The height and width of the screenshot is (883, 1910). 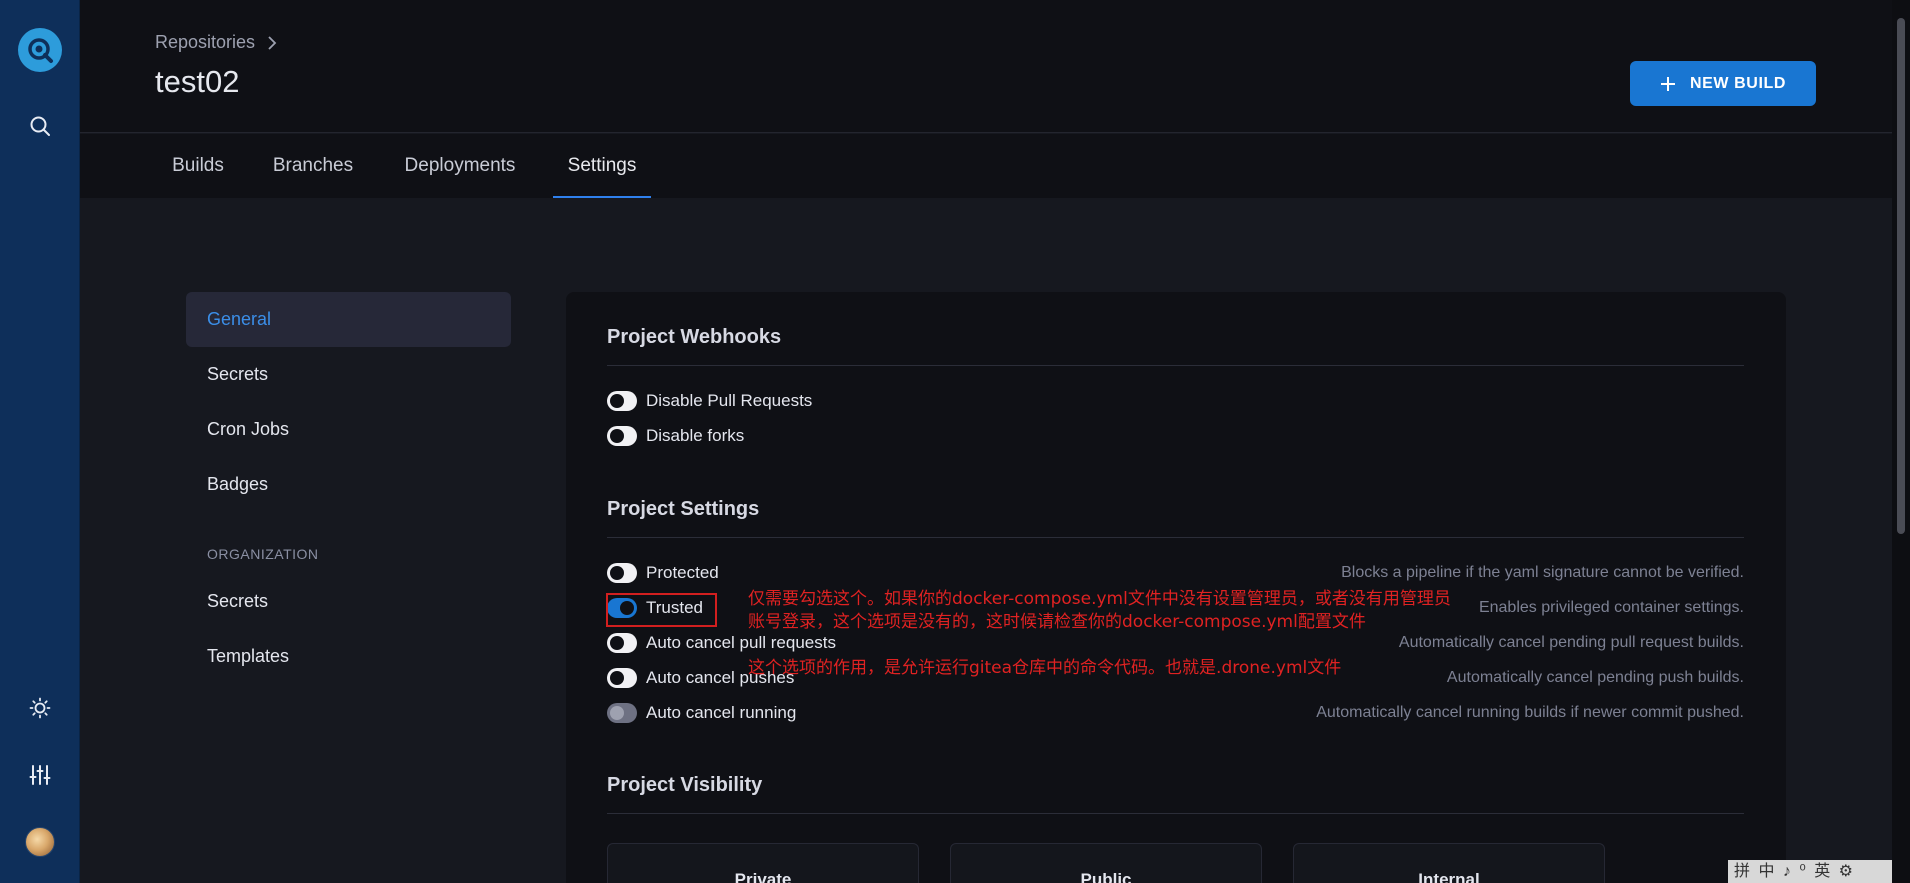 I want to click on protected-toggle, so click(x=622, y=573).